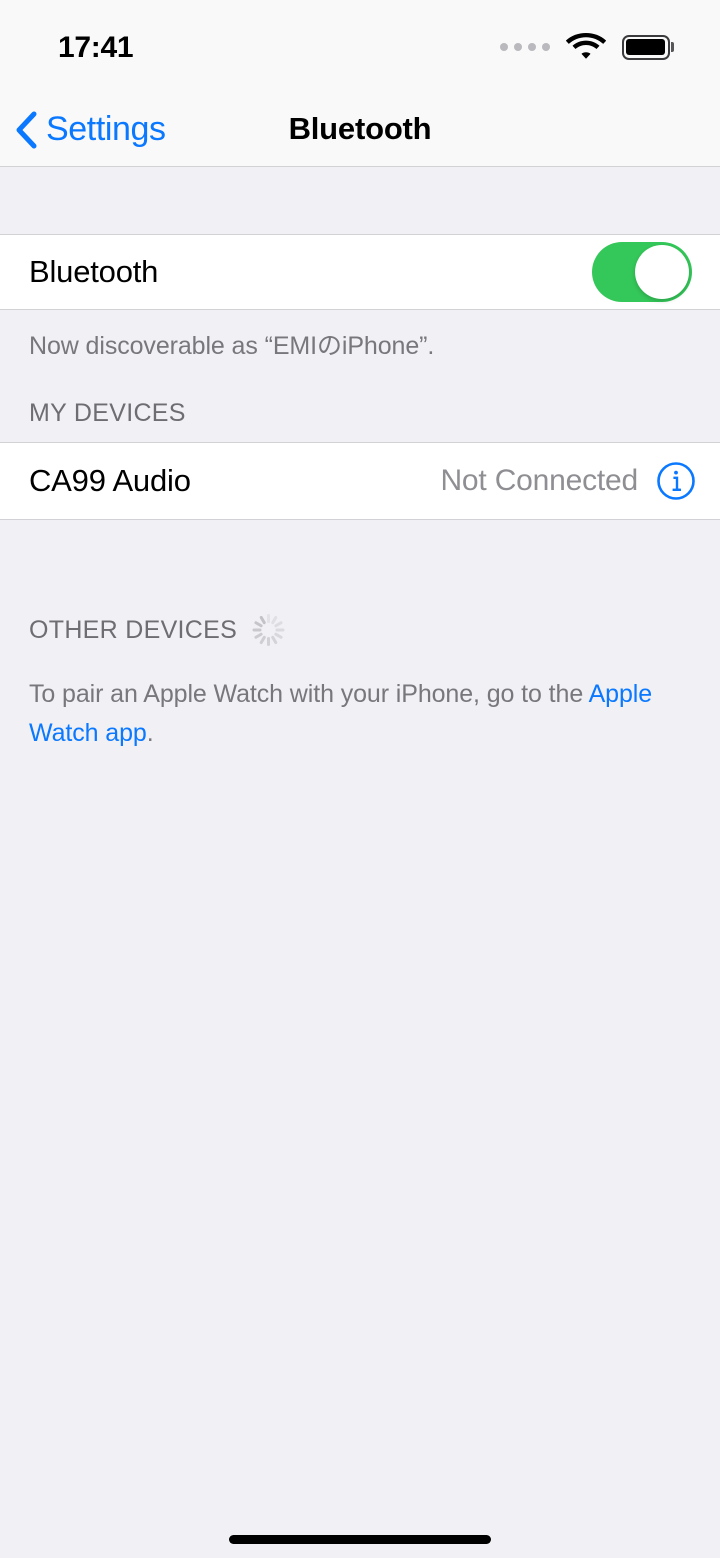  What do you see at coordinates (268, 630) in the screenshot?
I see `activity-spinner-icon` at bounding box center [268, 630].